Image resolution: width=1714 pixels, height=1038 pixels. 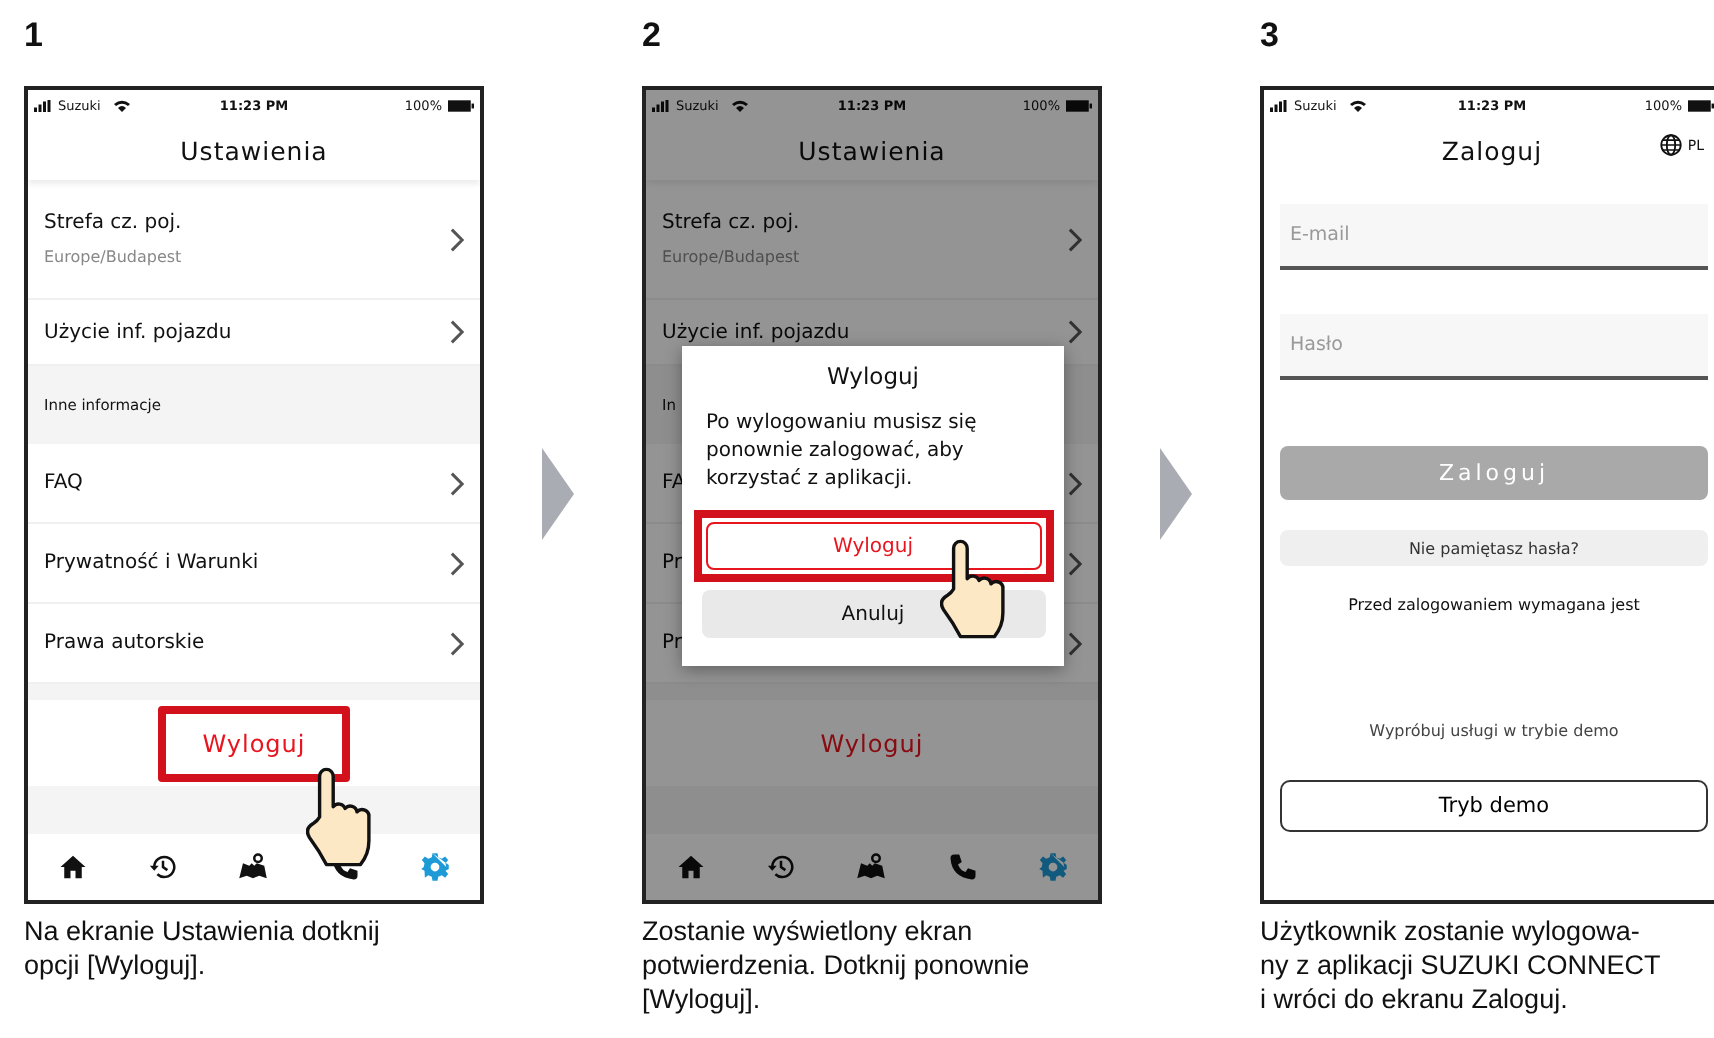 I want to click on settings-item: FAQ, so click(x=254, y=484).